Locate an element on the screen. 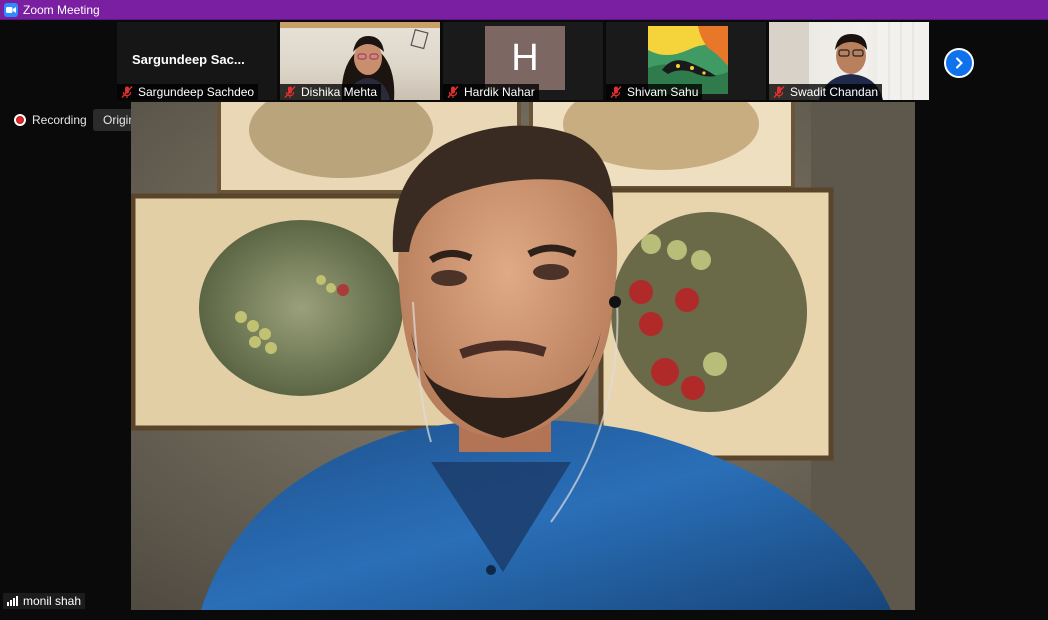 This screenshot has height=620, width=1048. participant-name-bar: Sargundeep Sachdeo is located at coordinates (188, 92).